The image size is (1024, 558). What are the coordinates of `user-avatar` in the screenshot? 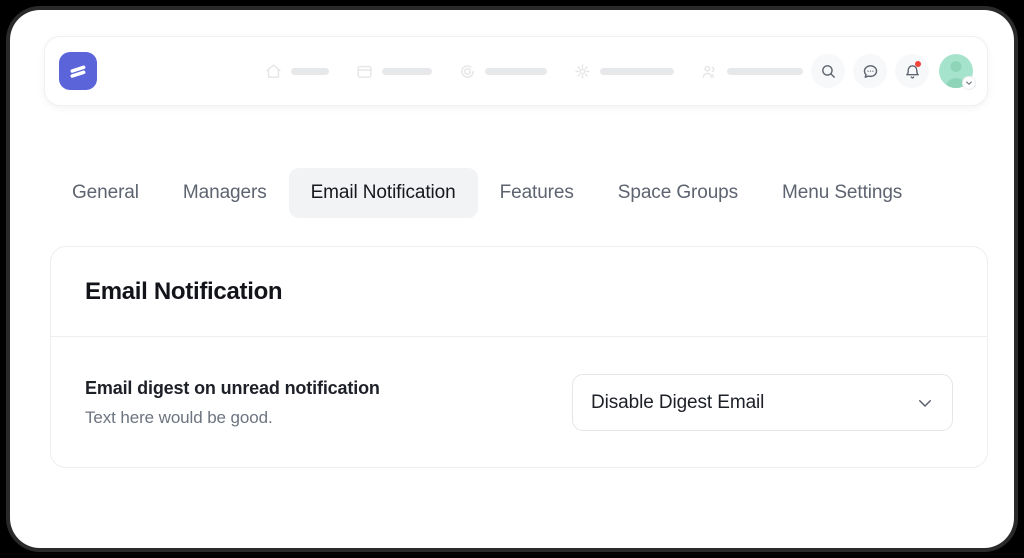 It's located at (957, 72).